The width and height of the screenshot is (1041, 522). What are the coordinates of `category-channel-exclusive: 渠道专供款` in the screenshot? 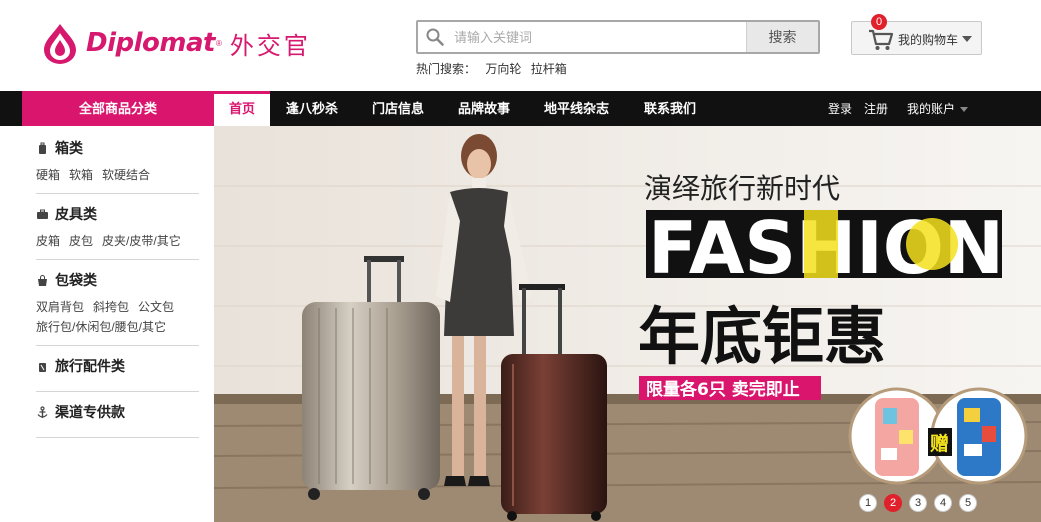 It's located at (117, 420).